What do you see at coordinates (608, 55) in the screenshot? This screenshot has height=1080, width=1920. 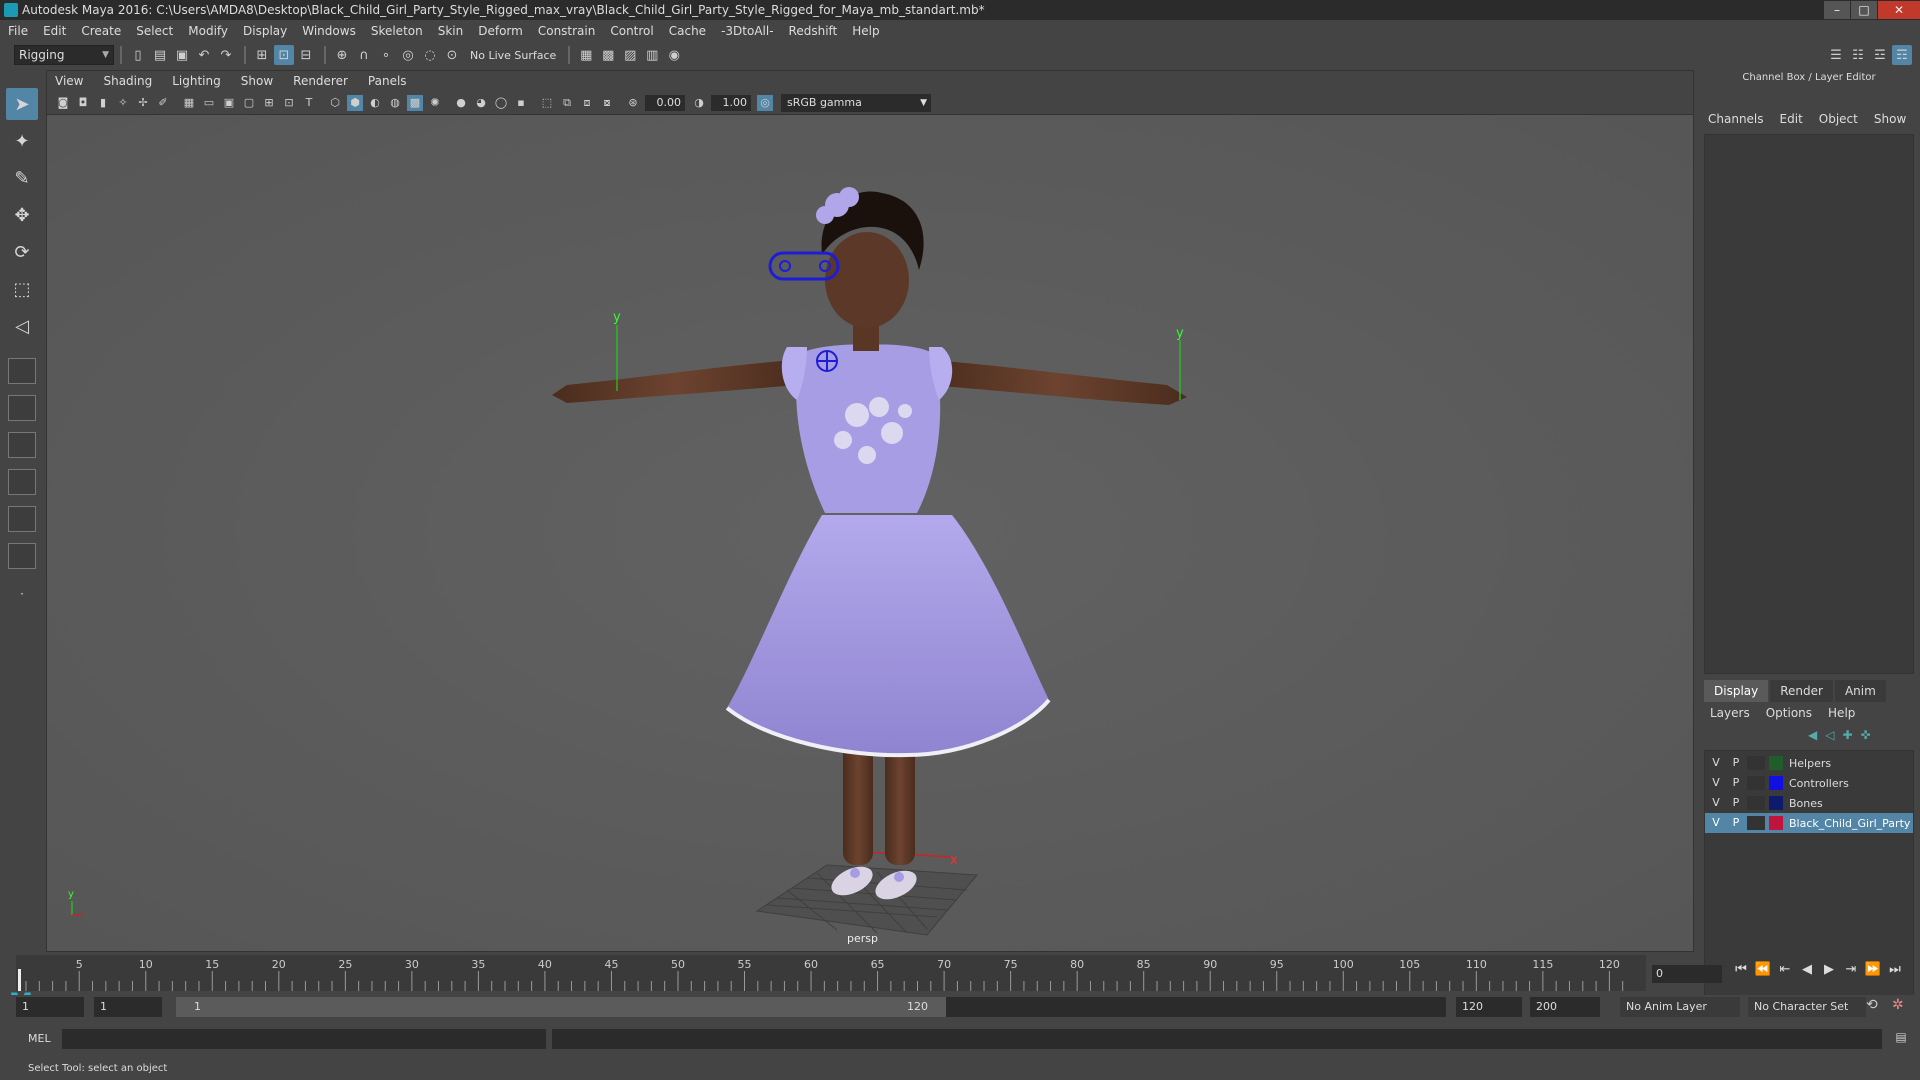 I see `render-frame-icon: ▩` at bounding box center [608, 55].